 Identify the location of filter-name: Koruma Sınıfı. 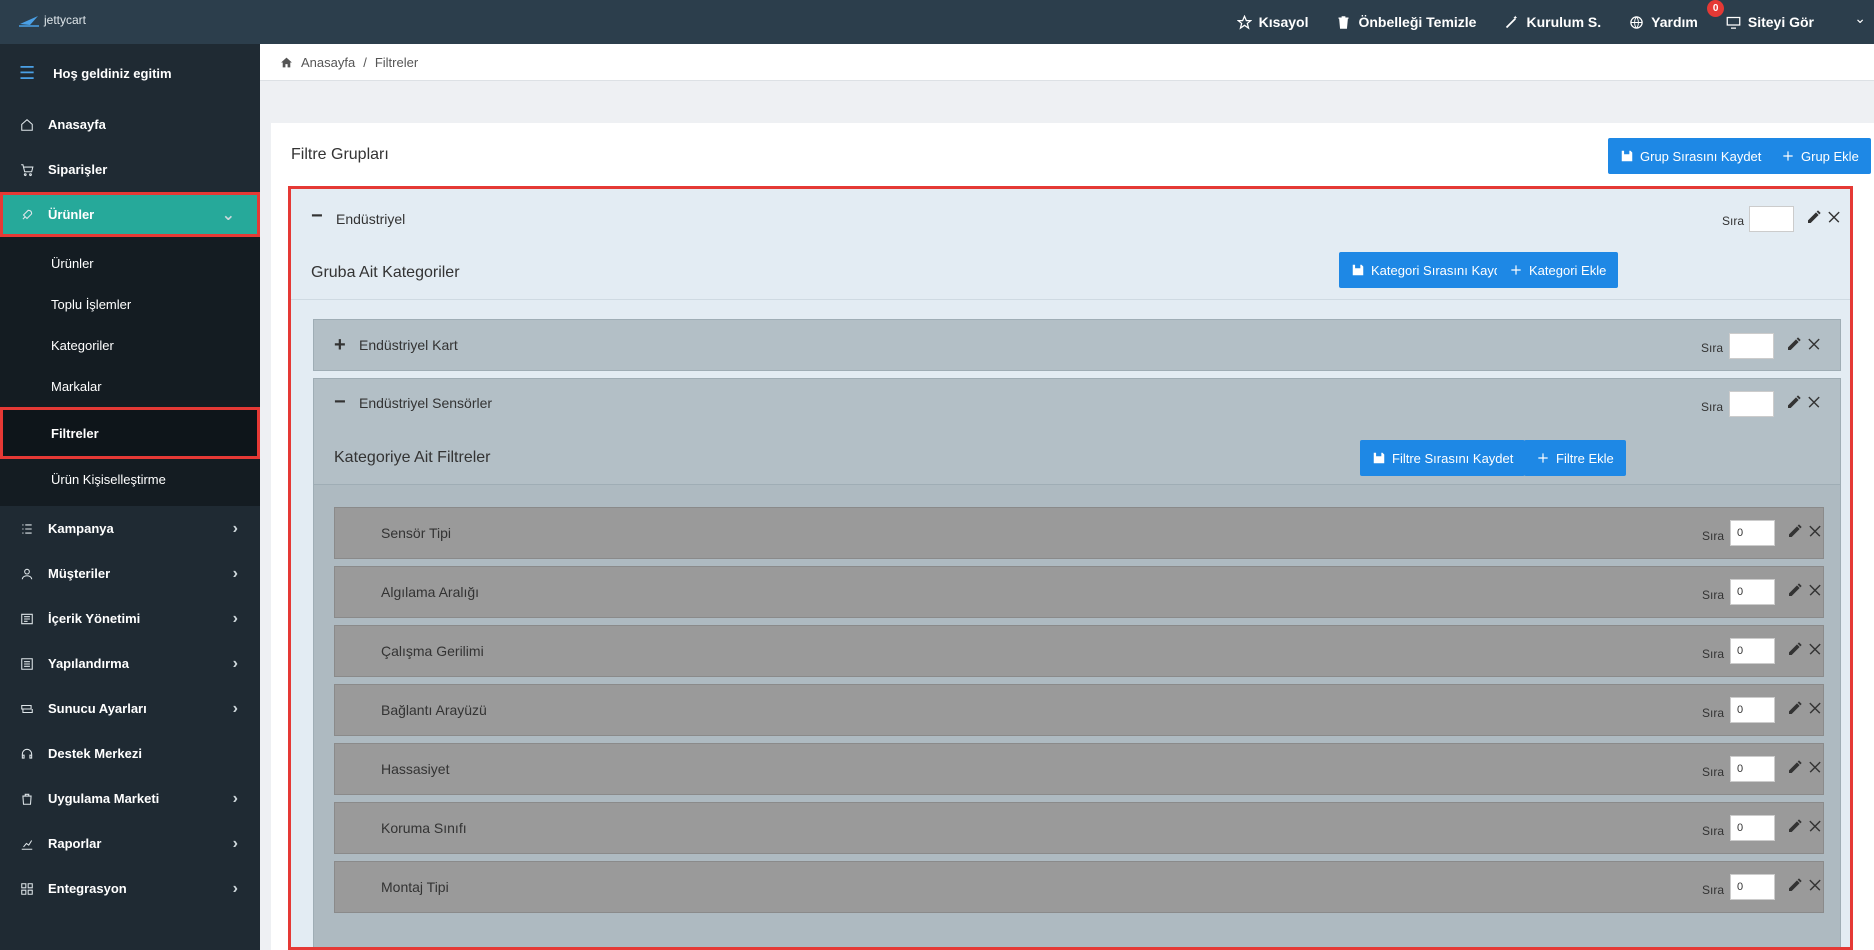
(424, 828).